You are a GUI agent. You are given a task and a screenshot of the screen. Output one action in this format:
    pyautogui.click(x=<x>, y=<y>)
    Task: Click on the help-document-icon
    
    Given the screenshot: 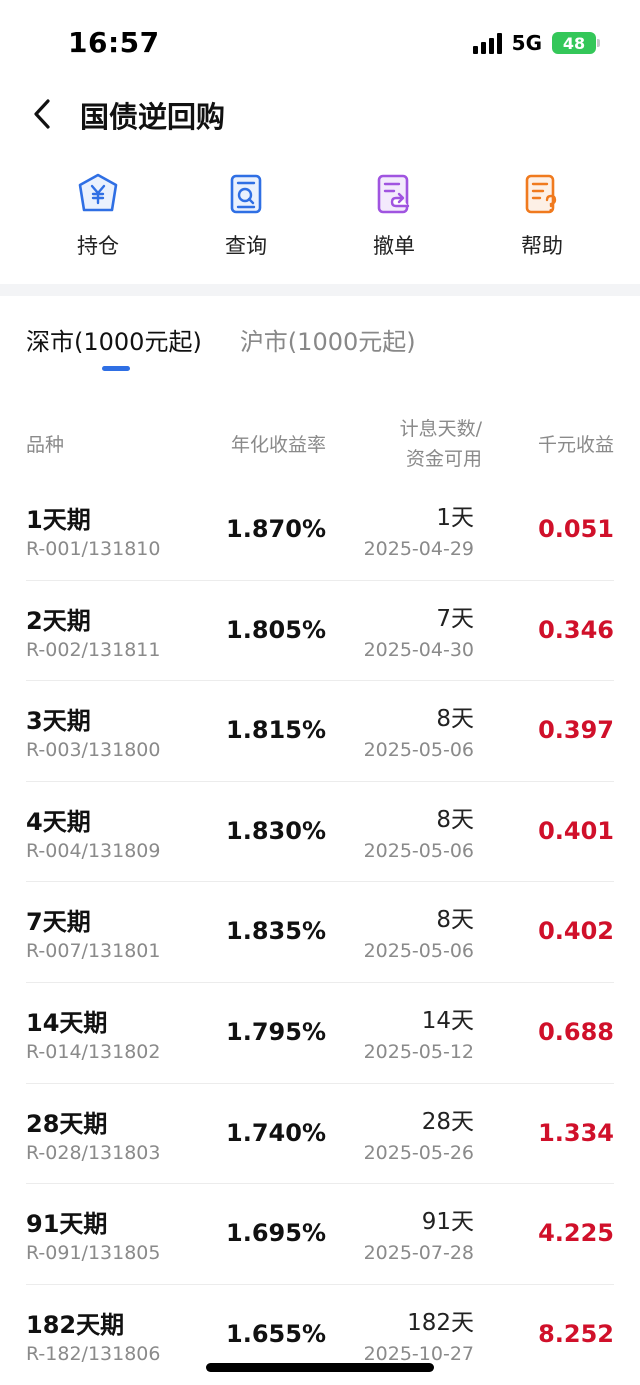 What is the action you would take?
    pyautogui.click(x=542, y=194)
    